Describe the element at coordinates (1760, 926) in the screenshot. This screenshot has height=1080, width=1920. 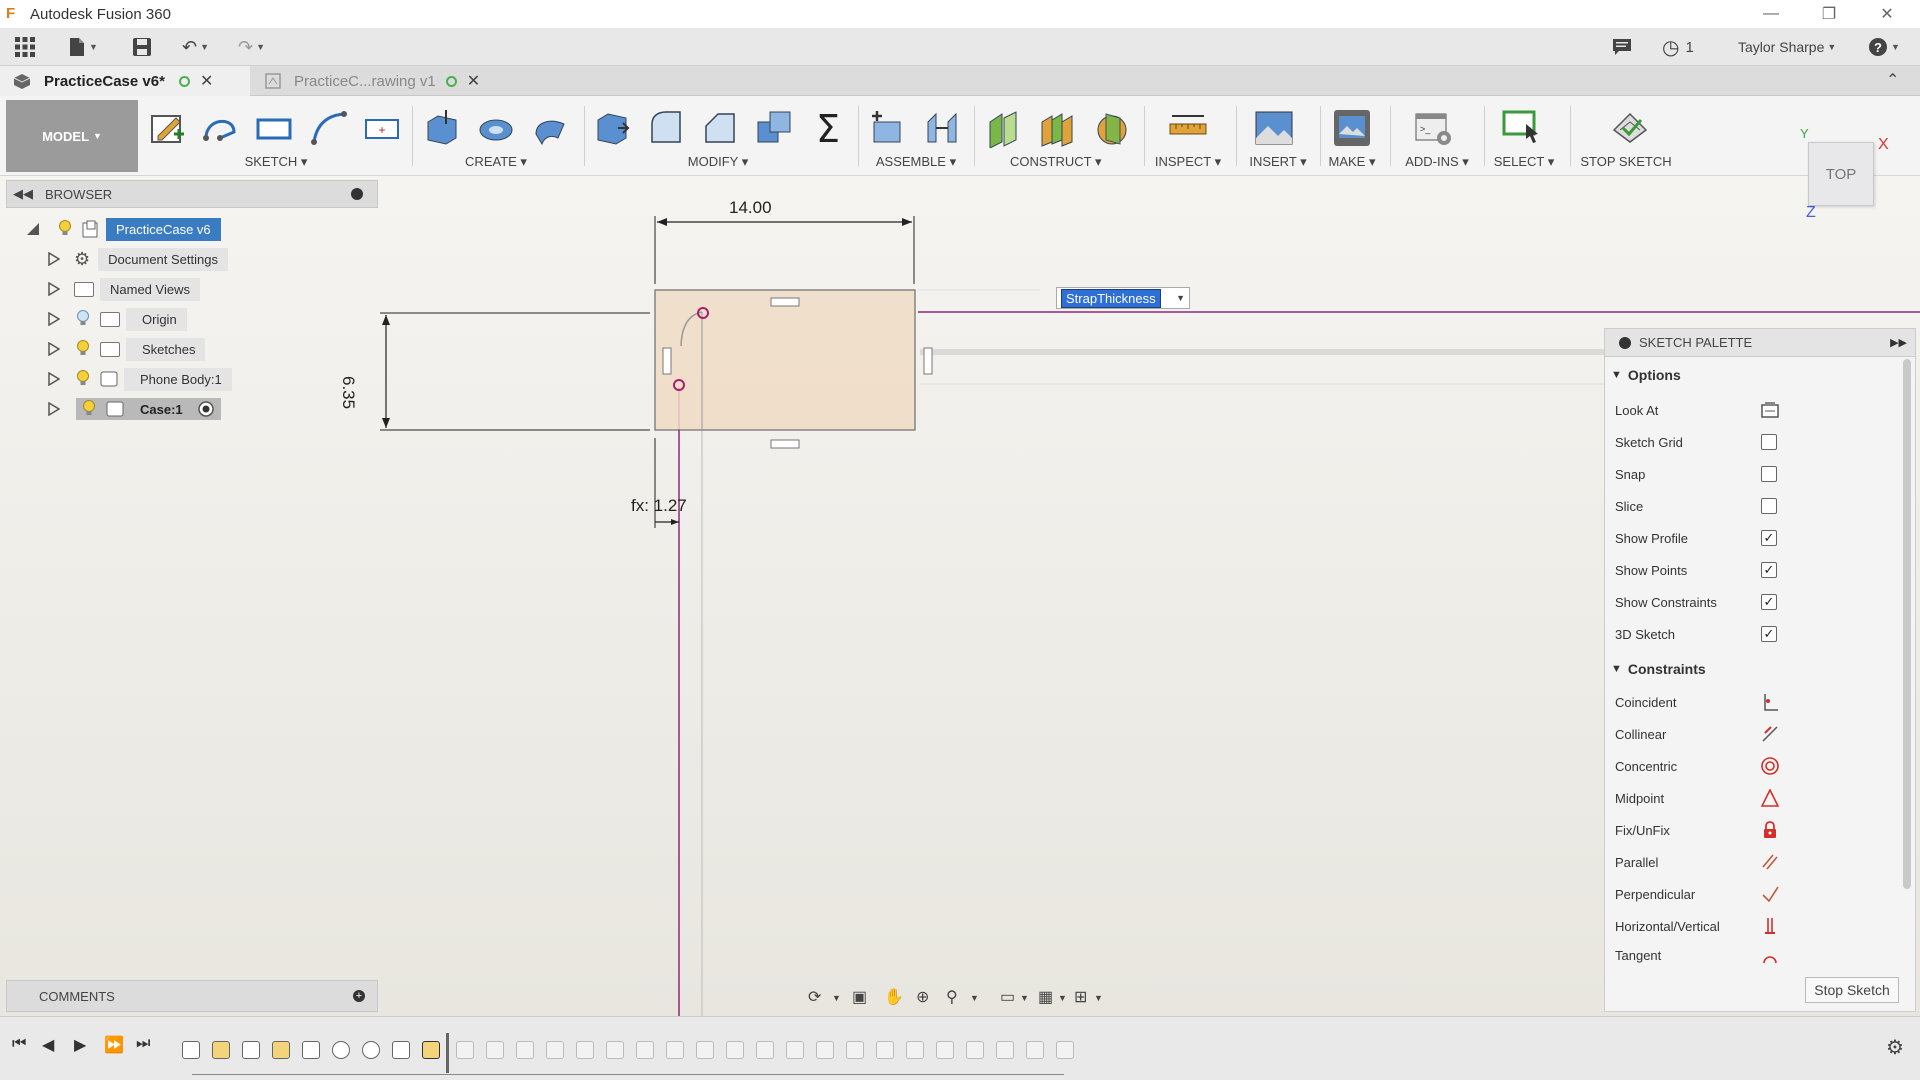
I see `constraint-horizontal-vertical: Horizontal/Vertical` at that location.